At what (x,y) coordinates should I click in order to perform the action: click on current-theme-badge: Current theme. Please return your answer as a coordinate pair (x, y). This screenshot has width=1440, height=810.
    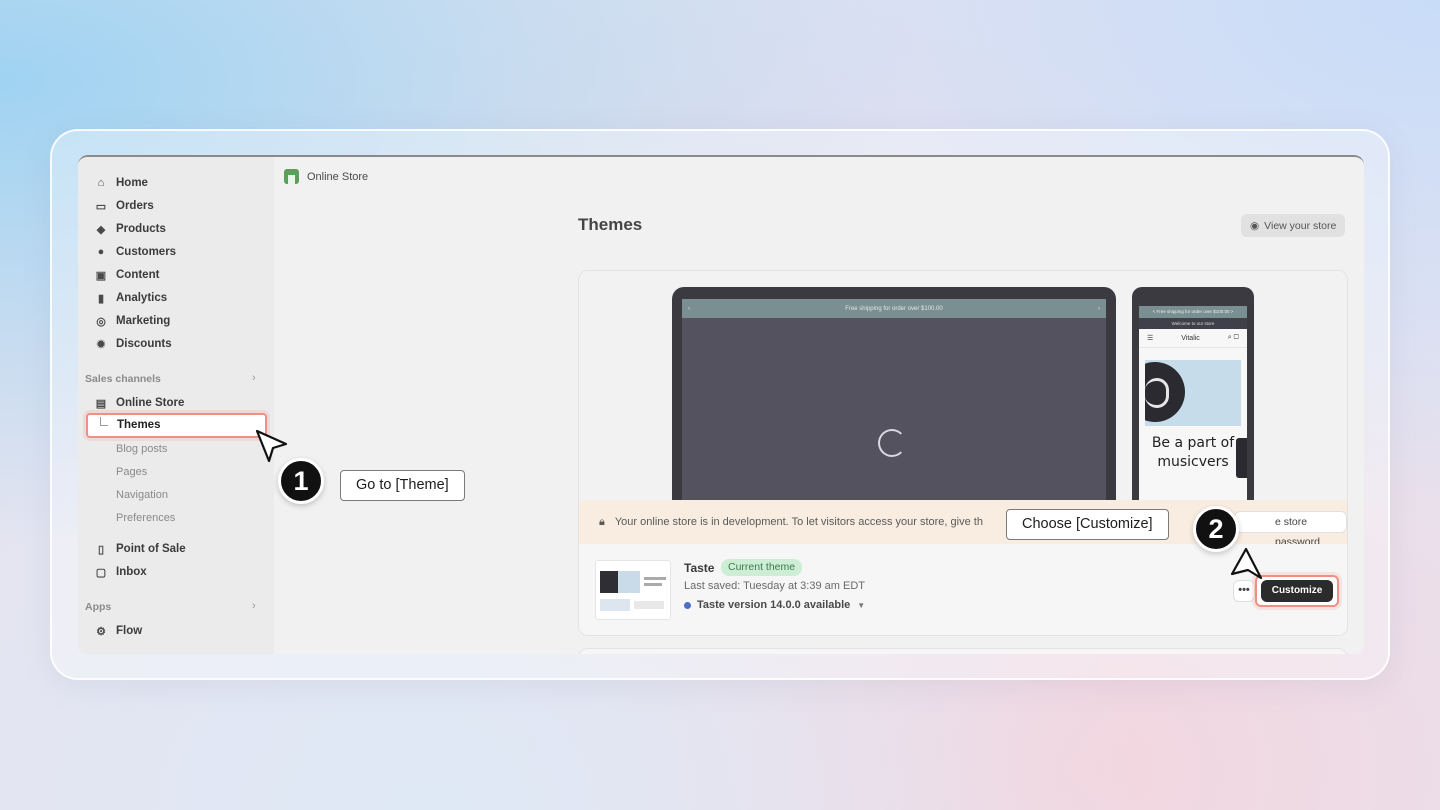
    Looking at the image, I should click on (762, 567).